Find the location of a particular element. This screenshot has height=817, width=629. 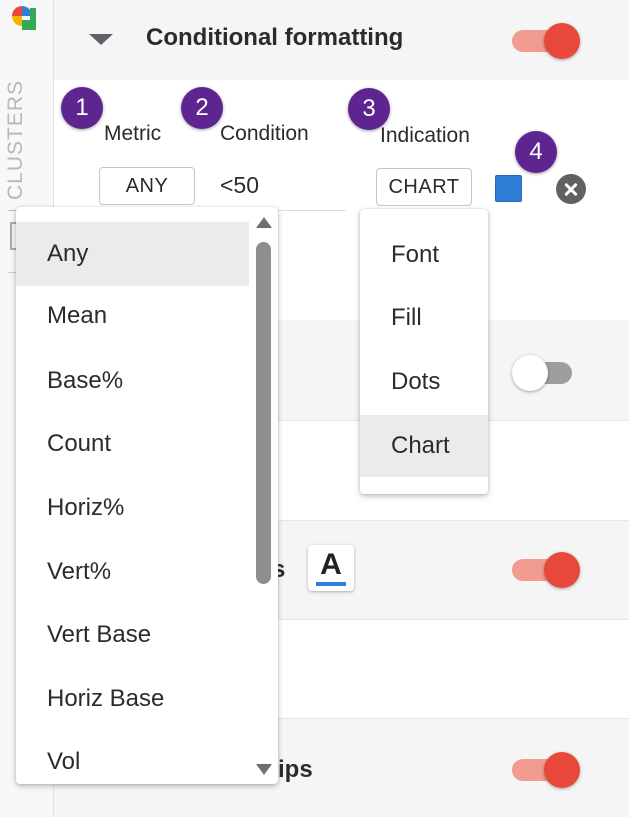

step-marker-4: 4 is located at coordinates (536, 152).